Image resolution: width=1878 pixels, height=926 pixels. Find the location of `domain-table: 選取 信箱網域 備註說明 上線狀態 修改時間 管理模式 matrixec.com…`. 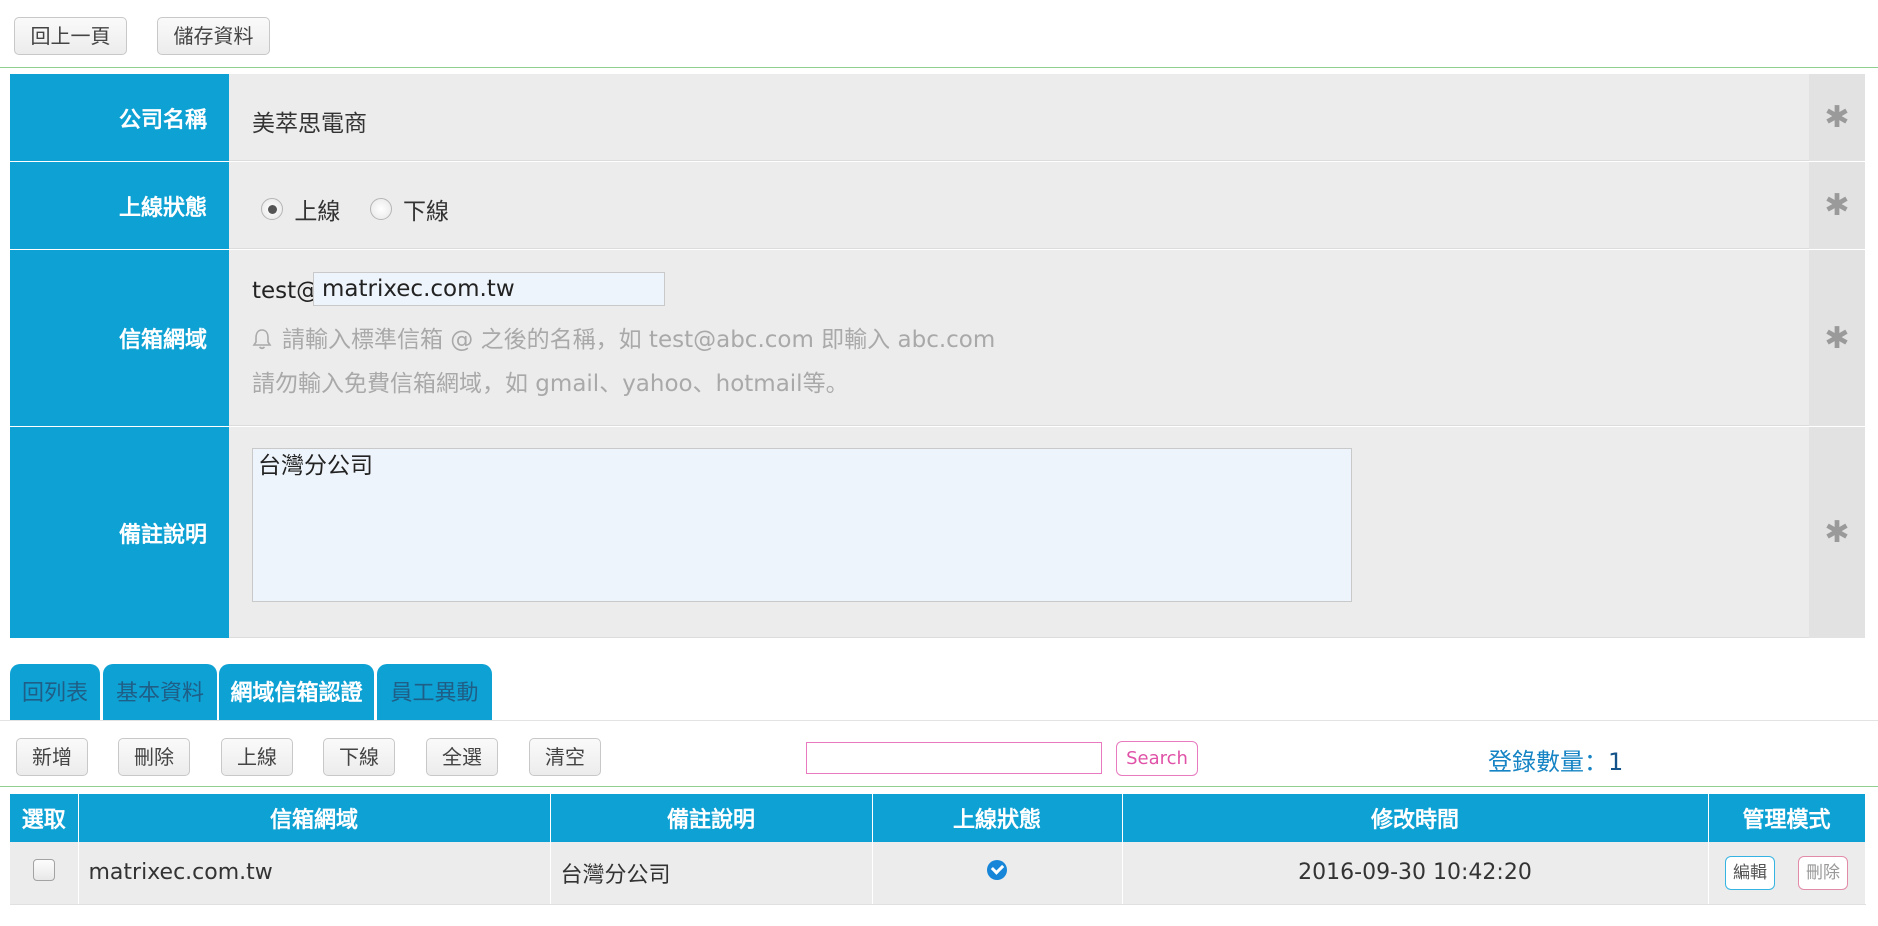

domain-table: 選取 信箱網域 備註說明 上線狀態 修改時間 管理模式 matrixec.com… is located at coordinates (938, 849).